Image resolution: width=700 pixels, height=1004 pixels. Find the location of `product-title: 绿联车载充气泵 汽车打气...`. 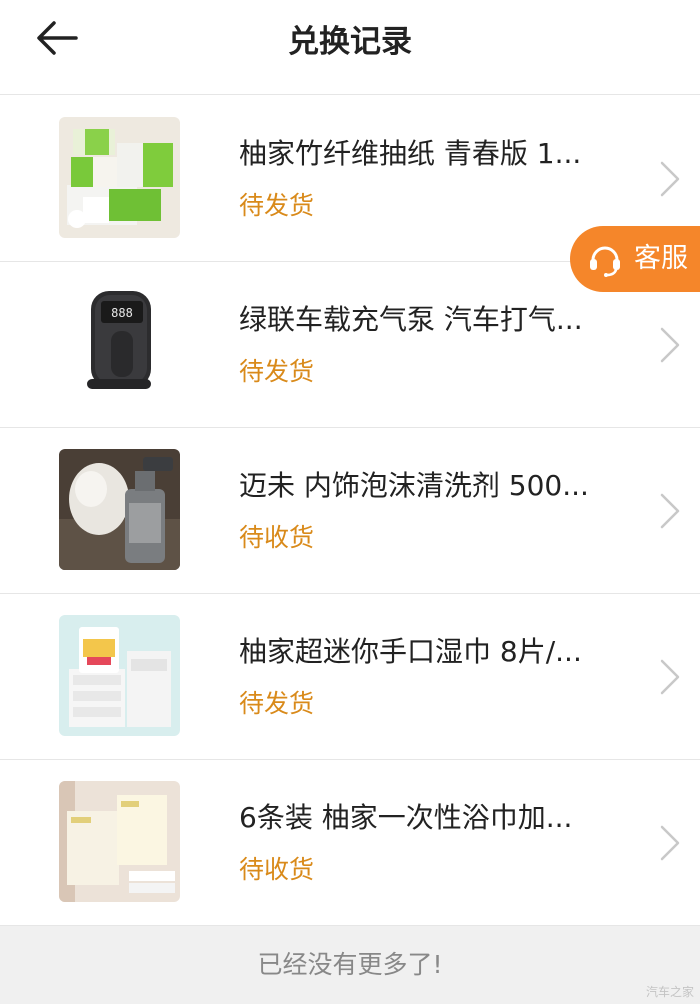

product-title: 绿联车载充气泵 汽车打气... is located at coordinates (411, 319).